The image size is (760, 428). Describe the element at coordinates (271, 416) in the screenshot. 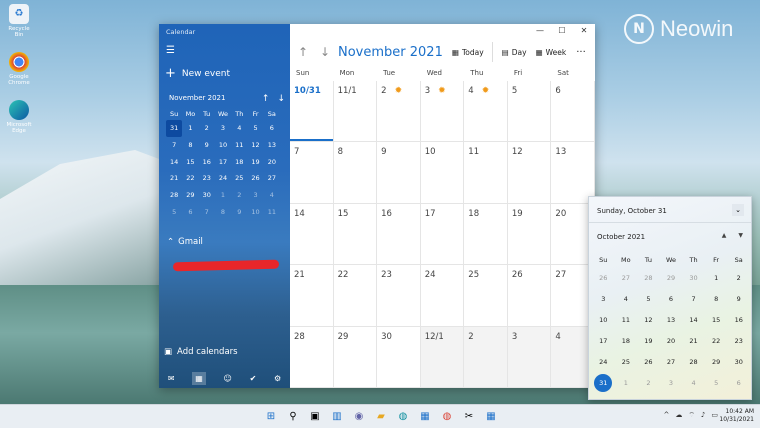

I see `start-windows-icon: ⊞` at that location.